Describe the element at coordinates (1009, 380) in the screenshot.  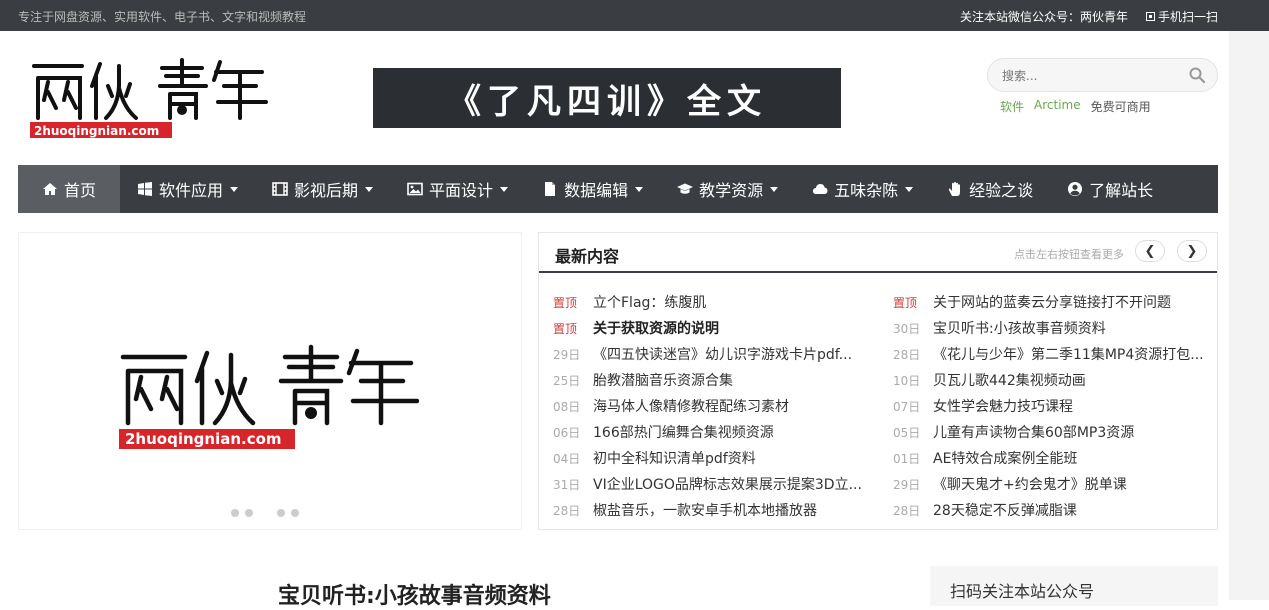
I see `item-title-link: 贝瓦儿歌442集视频动画` at that location.